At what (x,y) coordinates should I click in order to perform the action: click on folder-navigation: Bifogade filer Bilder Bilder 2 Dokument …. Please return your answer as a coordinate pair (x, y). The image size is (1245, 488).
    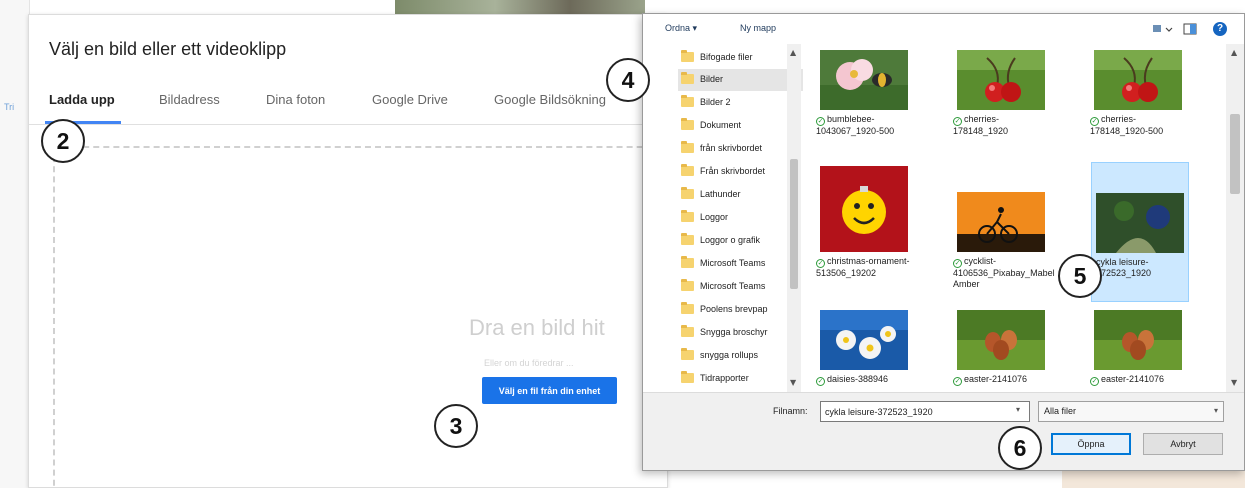
    Looking at the image, I should click on (740, 218).